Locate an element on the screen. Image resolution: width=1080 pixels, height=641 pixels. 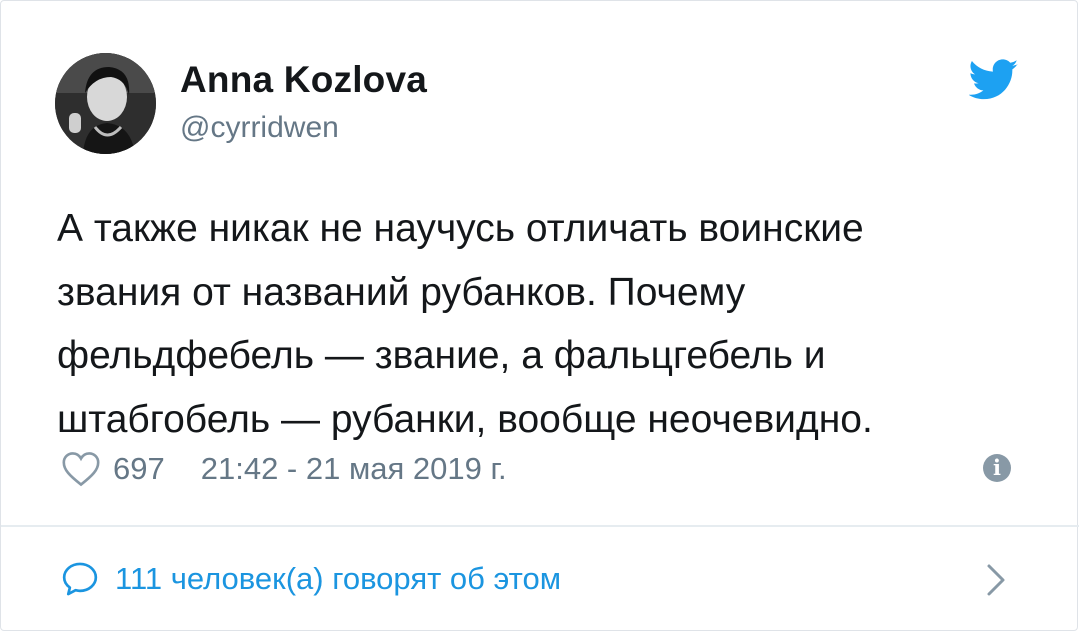
heart-icon is located at coordinates (81, 469).